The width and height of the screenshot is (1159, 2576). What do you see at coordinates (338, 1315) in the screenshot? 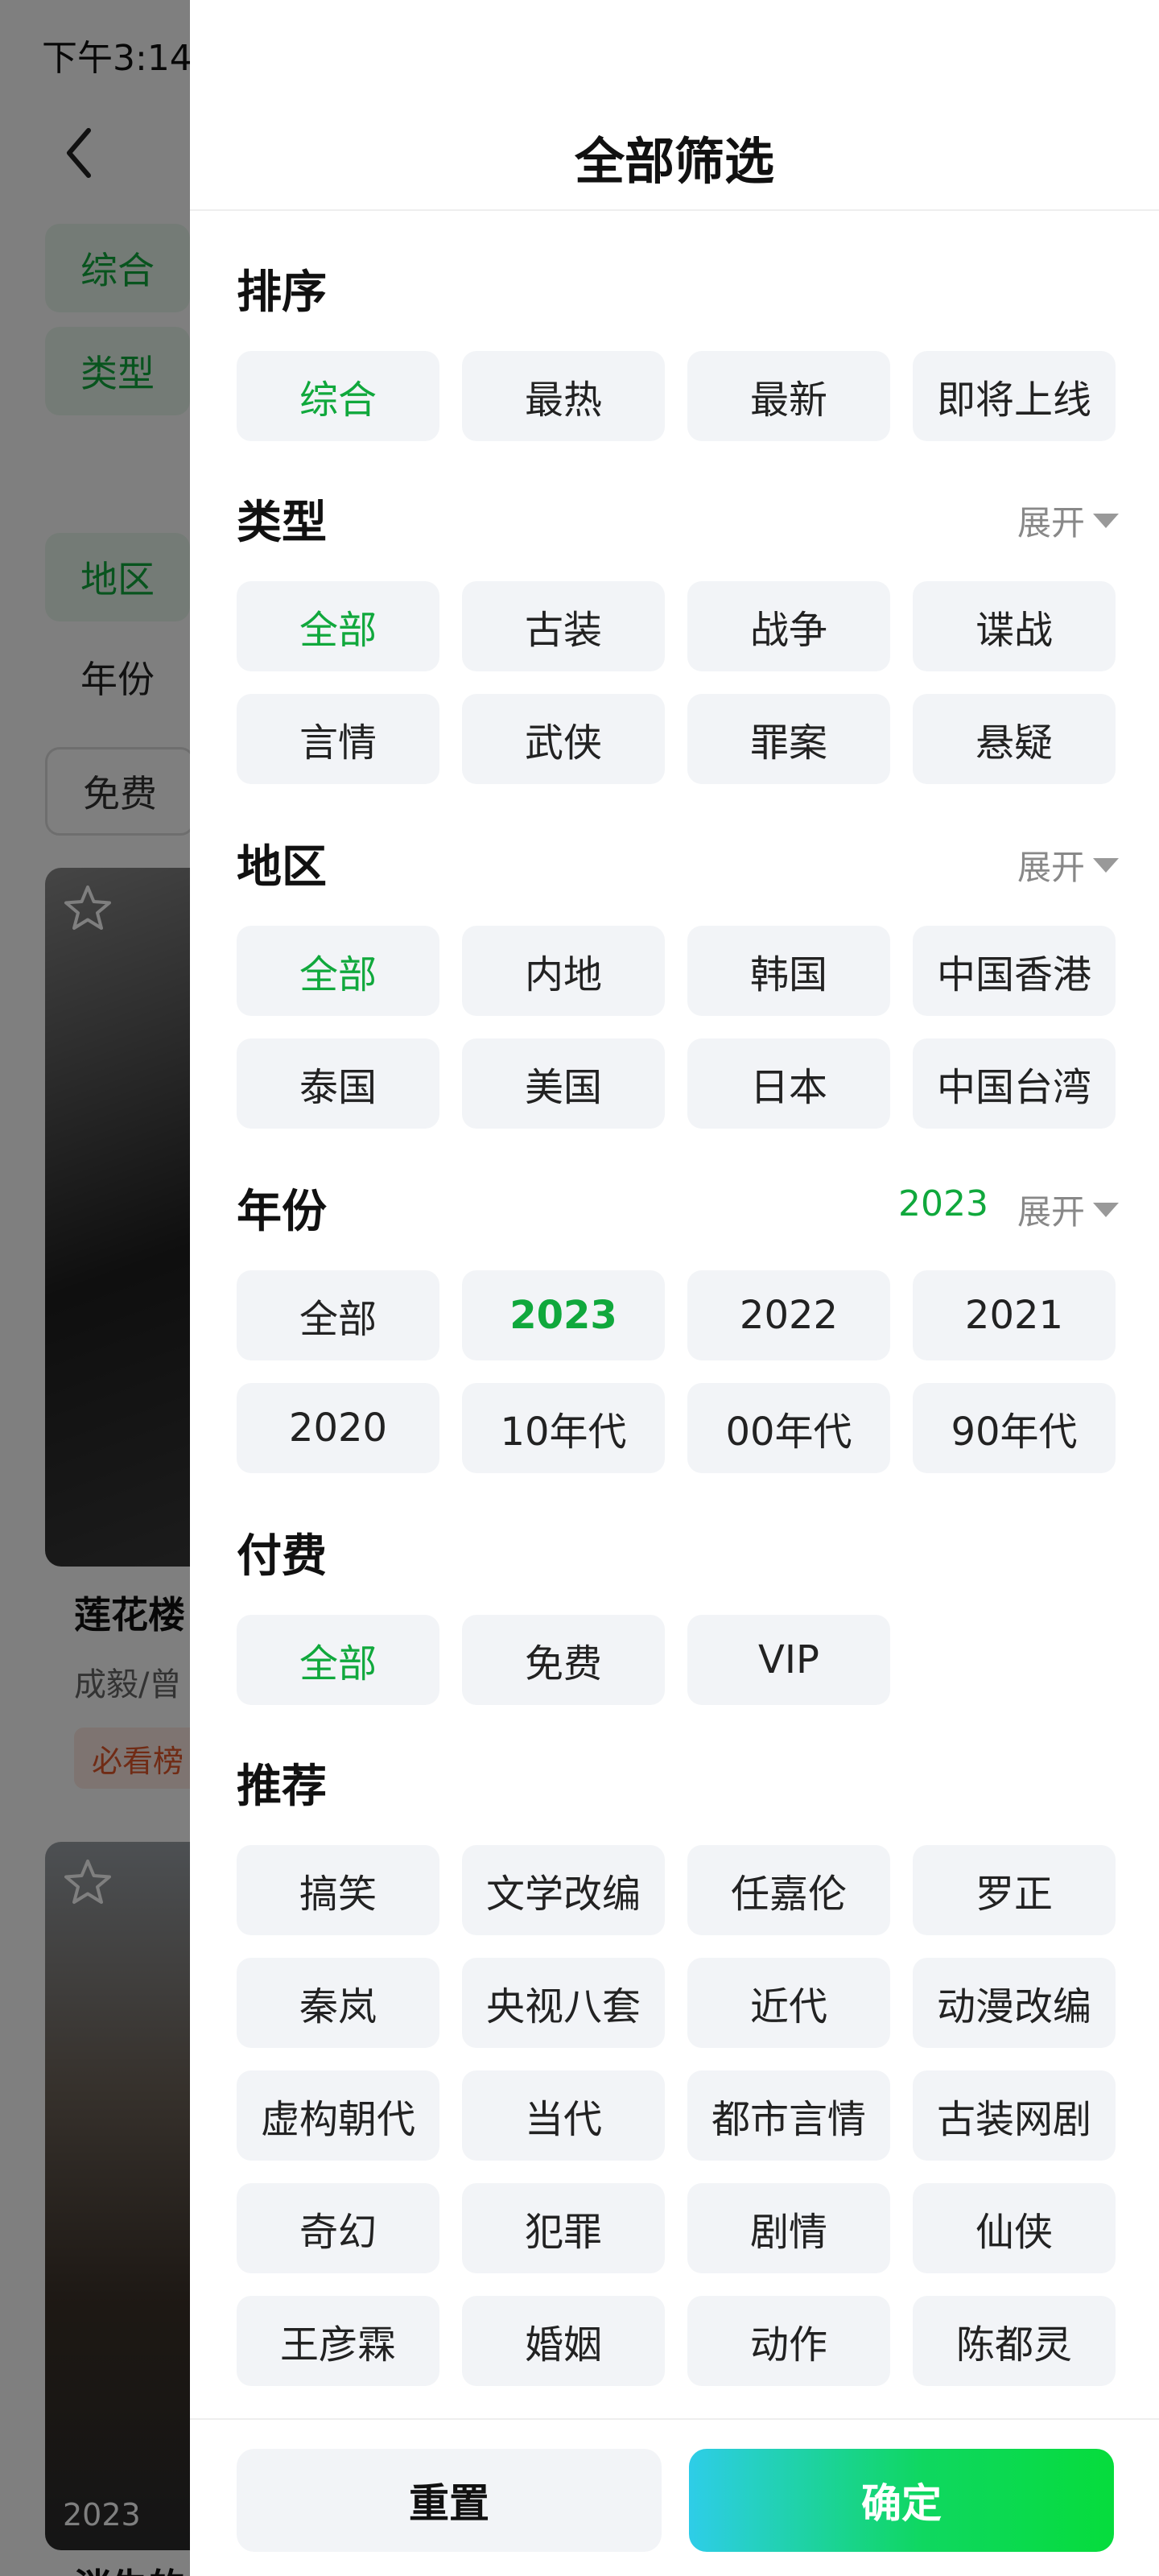
I see `chip-year: 全部` at bounding box center [338, 1315].